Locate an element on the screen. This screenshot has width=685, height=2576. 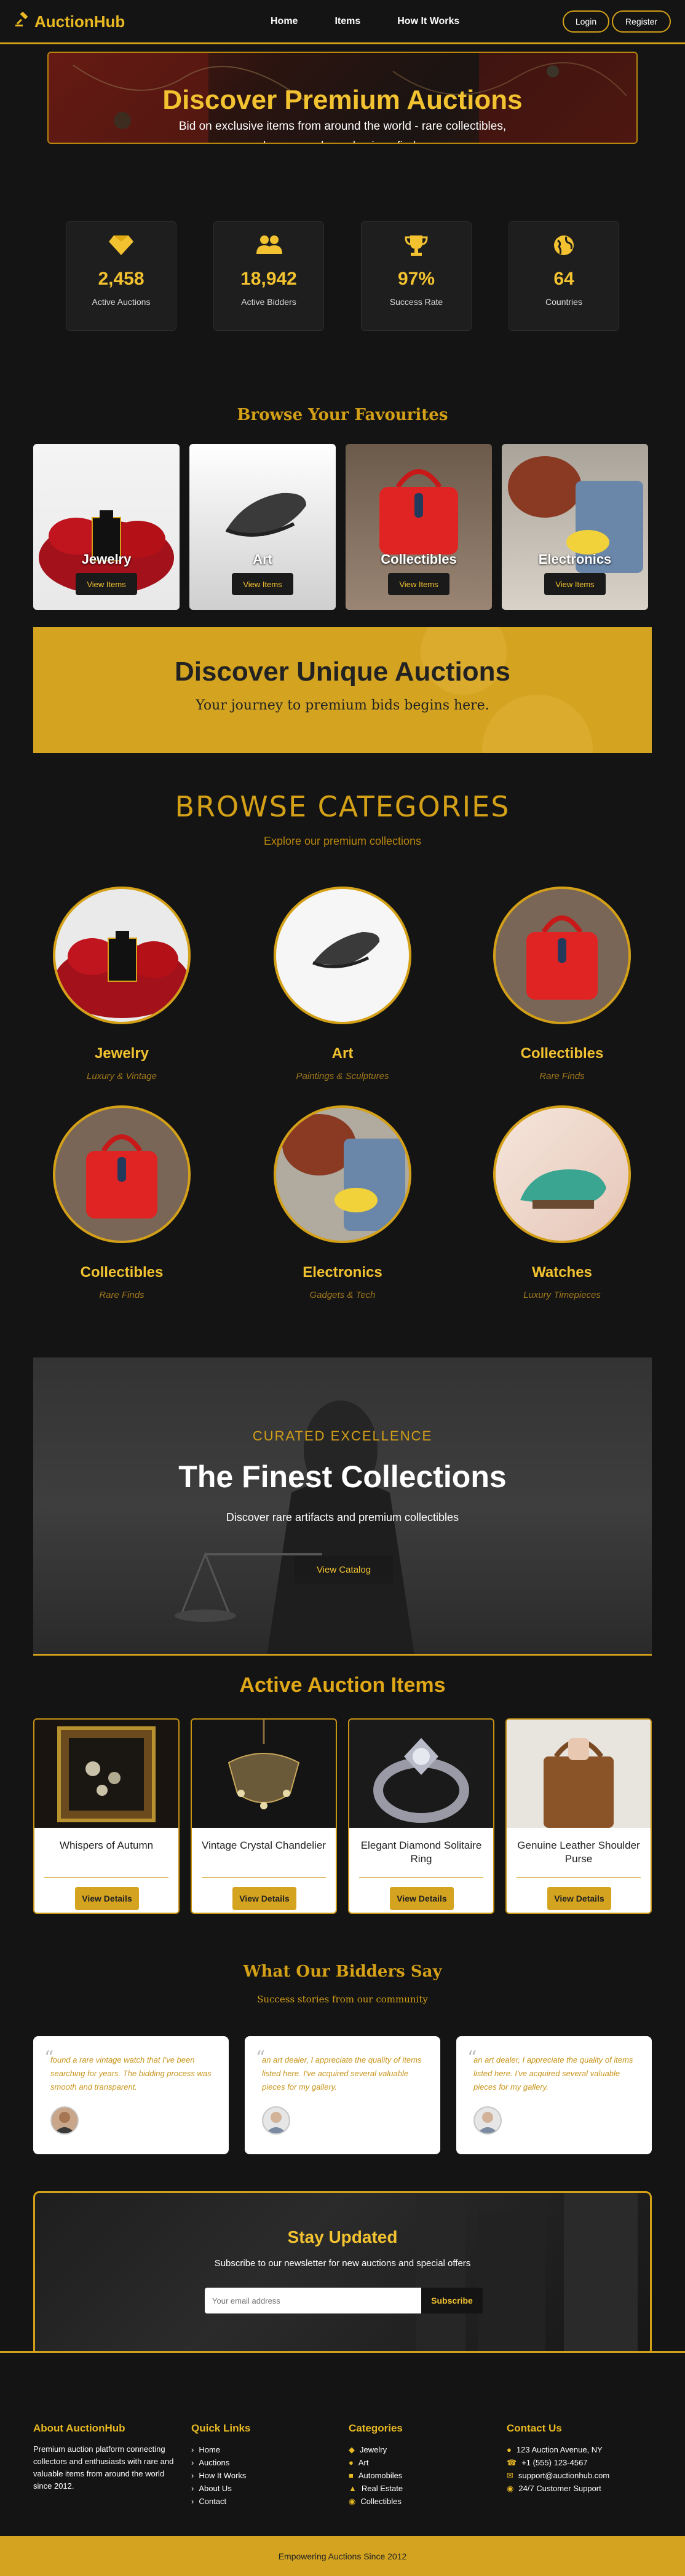
auction-item-card: Vintage Crystal Chandelier View Details is located at coordinates (264, 1816).